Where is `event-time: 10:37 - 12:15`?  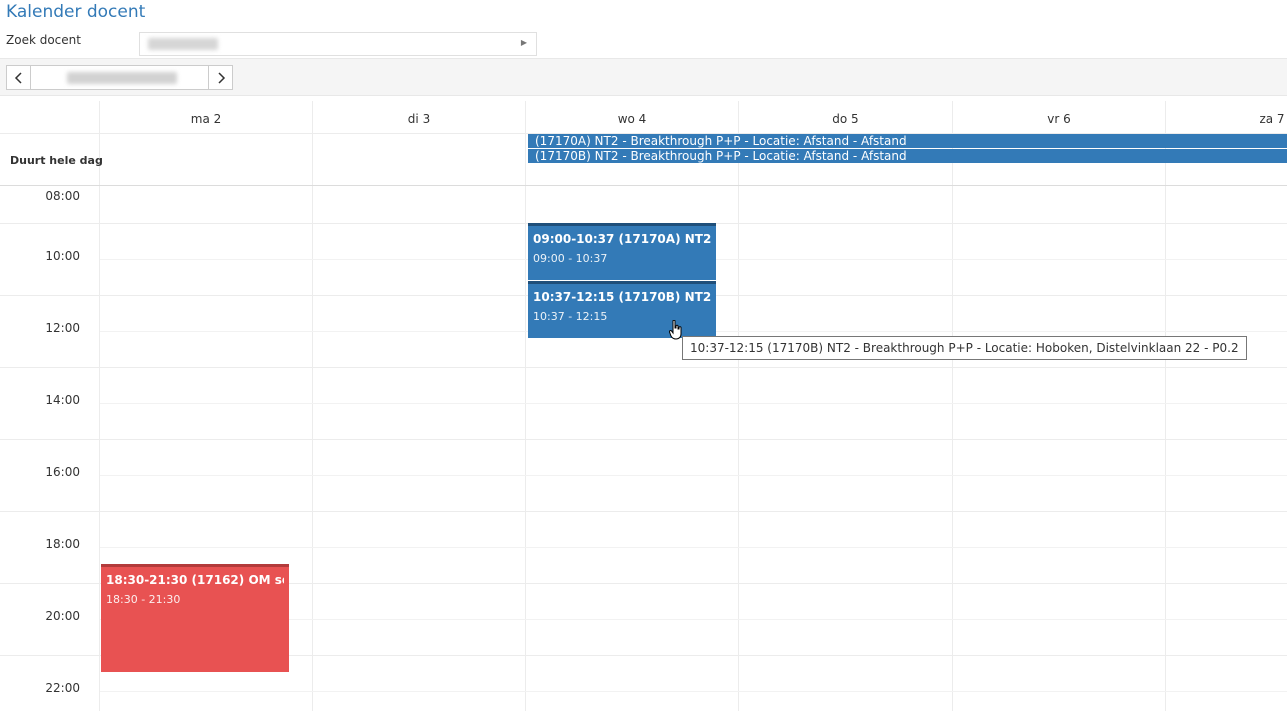
event-time: 10:37 - 12:15 is located at coordinates (570, 316).